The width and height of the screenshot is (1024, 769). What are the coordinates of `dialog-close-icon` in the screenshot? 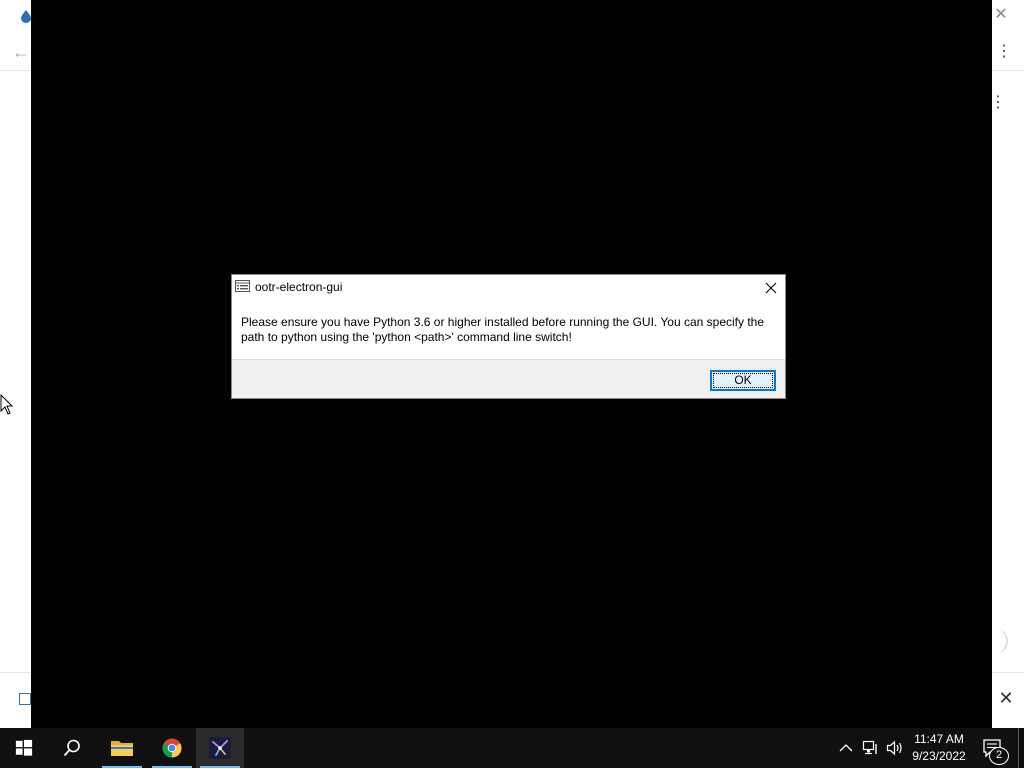 It's located at (771, 288).